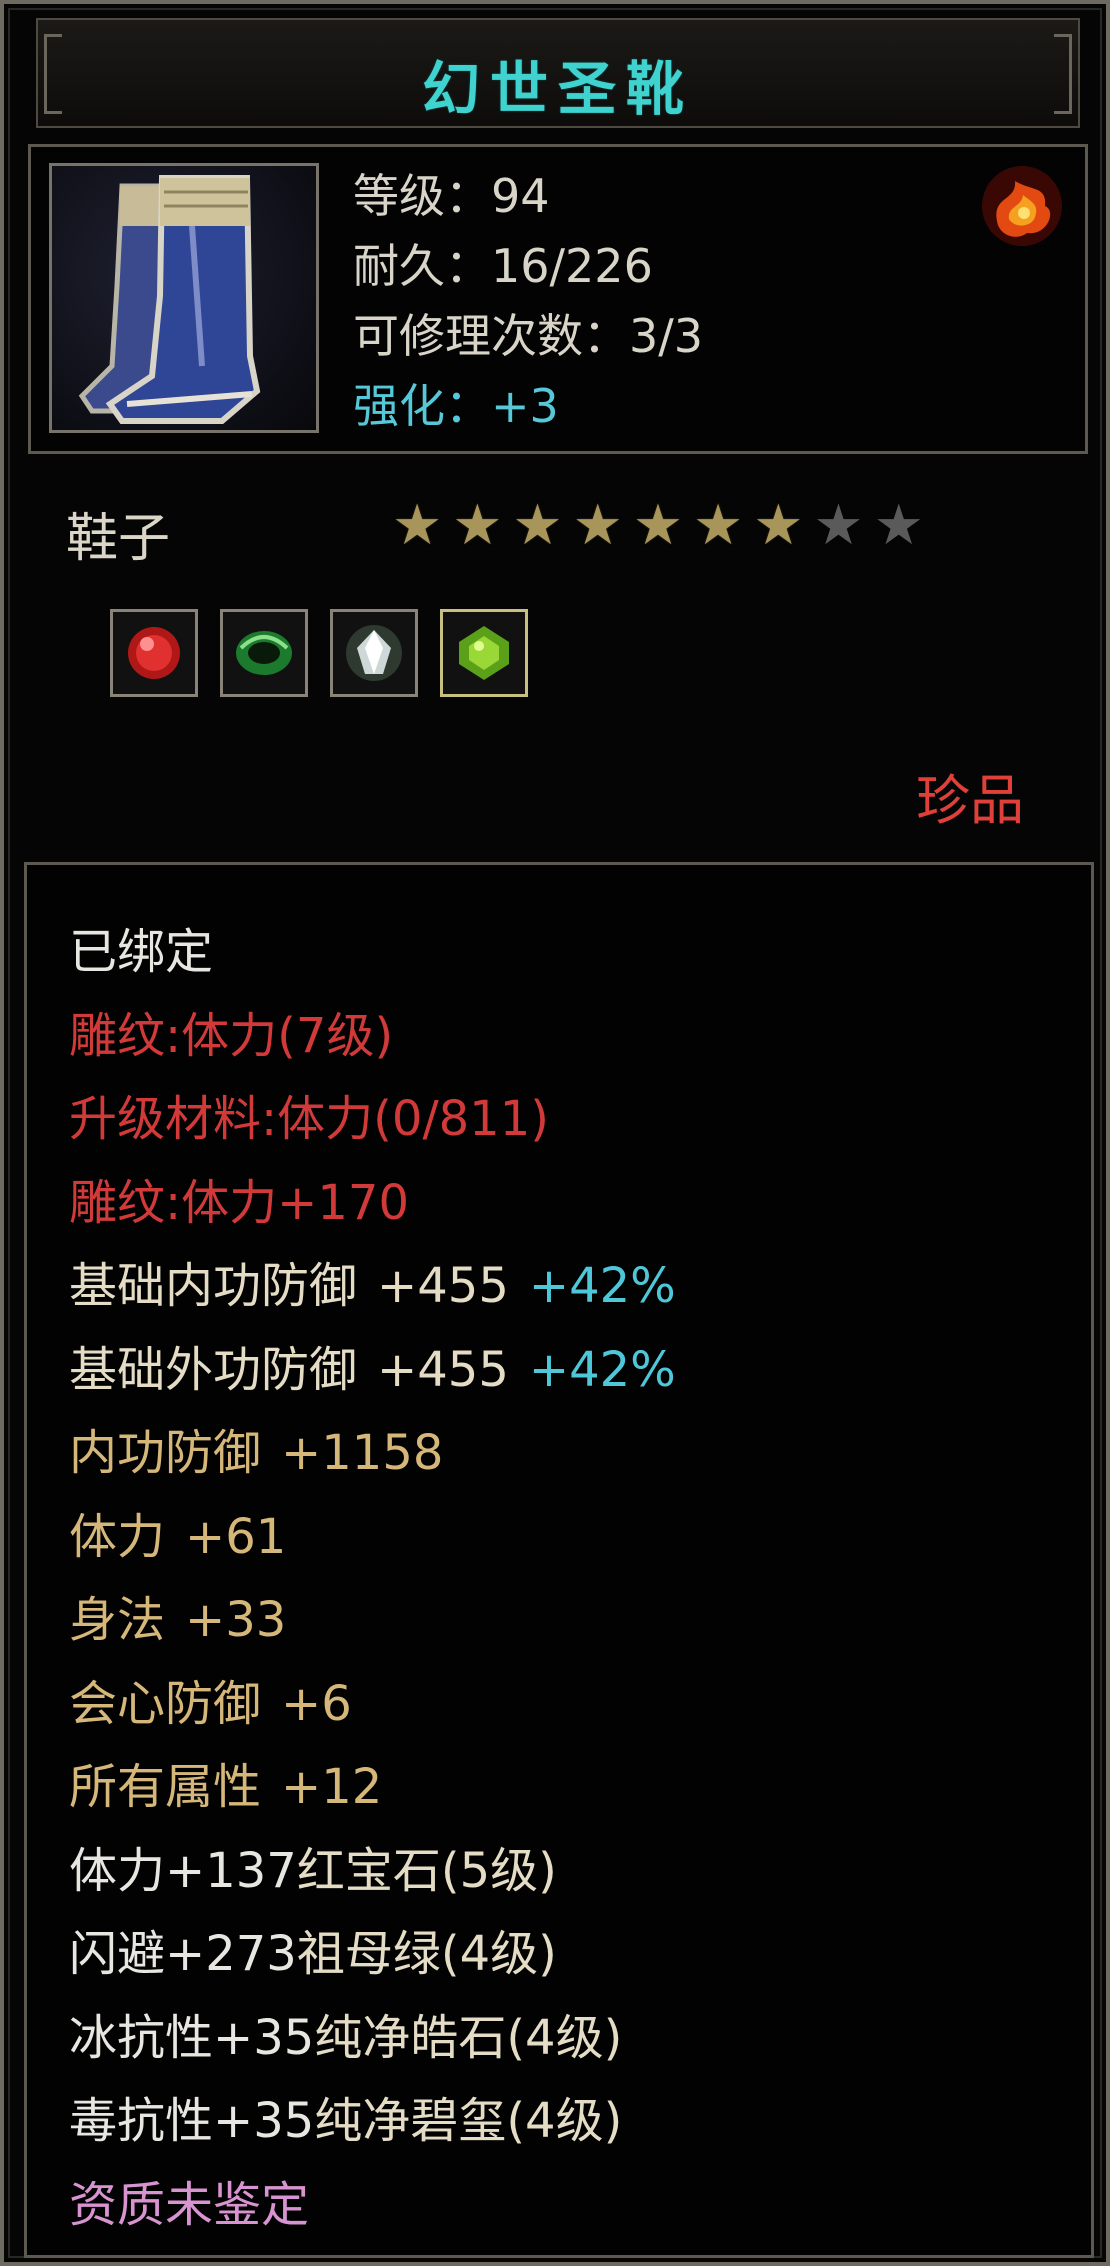 This screenshot has height=2266, width=1110. I want to click on header-panel: 等级：94 耐久：16/226 可修理次数：3/3 强化：+3, so click(558, 299).